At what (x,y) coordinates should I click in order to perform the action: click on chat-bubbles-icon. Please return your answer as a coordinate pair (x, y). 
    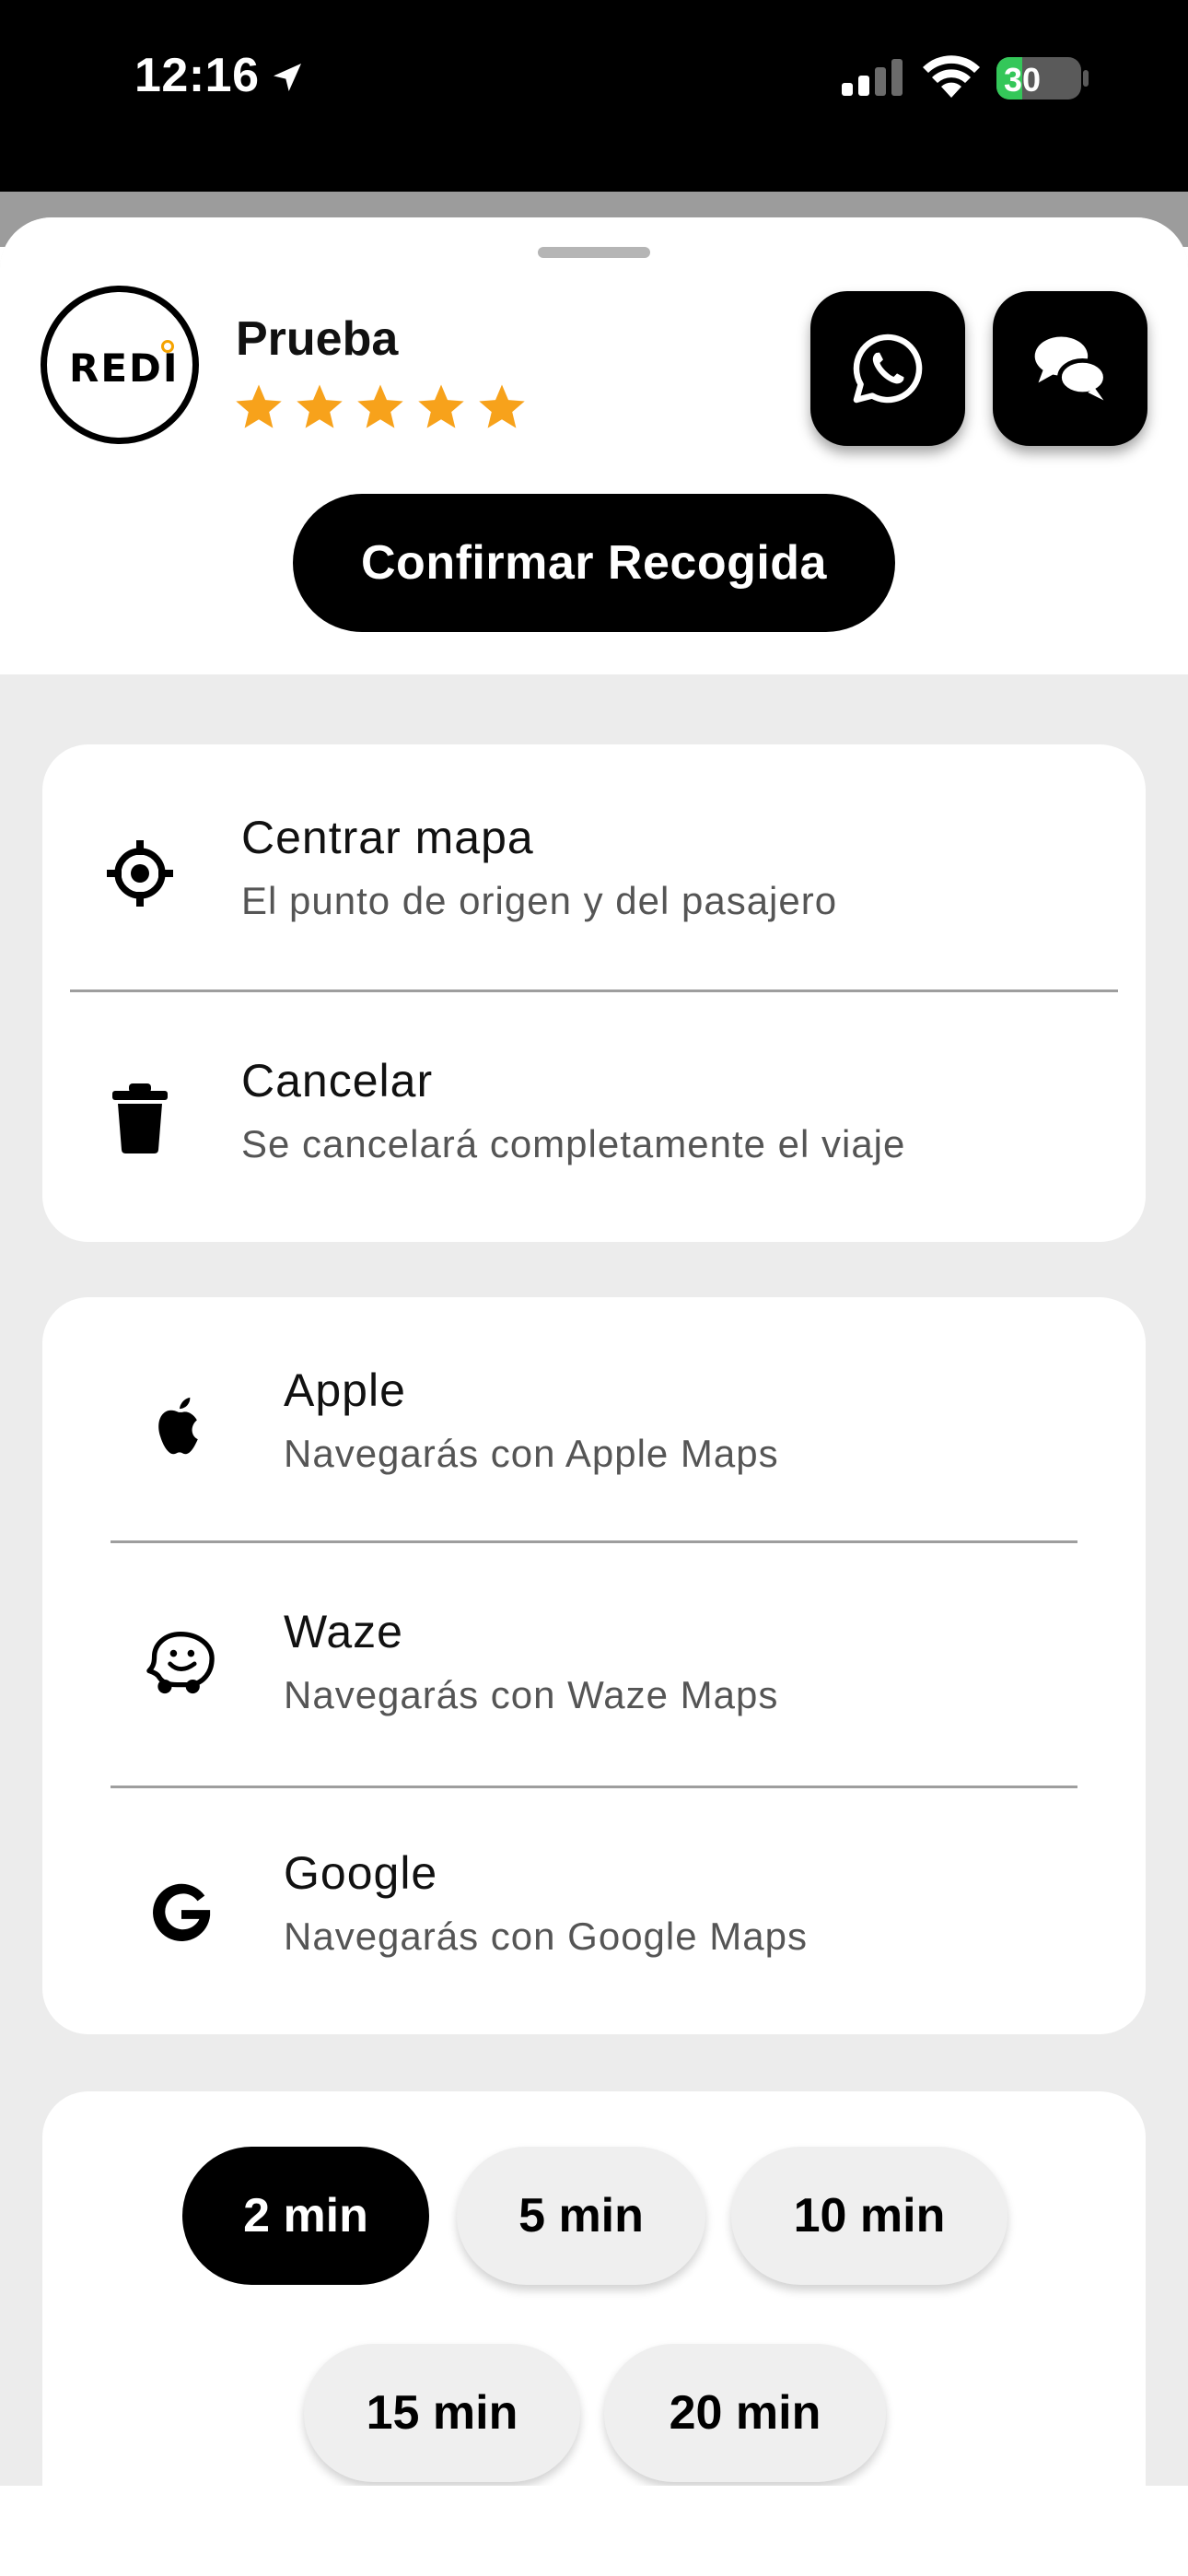
    Looking at the image, I should click on (1071, 368).